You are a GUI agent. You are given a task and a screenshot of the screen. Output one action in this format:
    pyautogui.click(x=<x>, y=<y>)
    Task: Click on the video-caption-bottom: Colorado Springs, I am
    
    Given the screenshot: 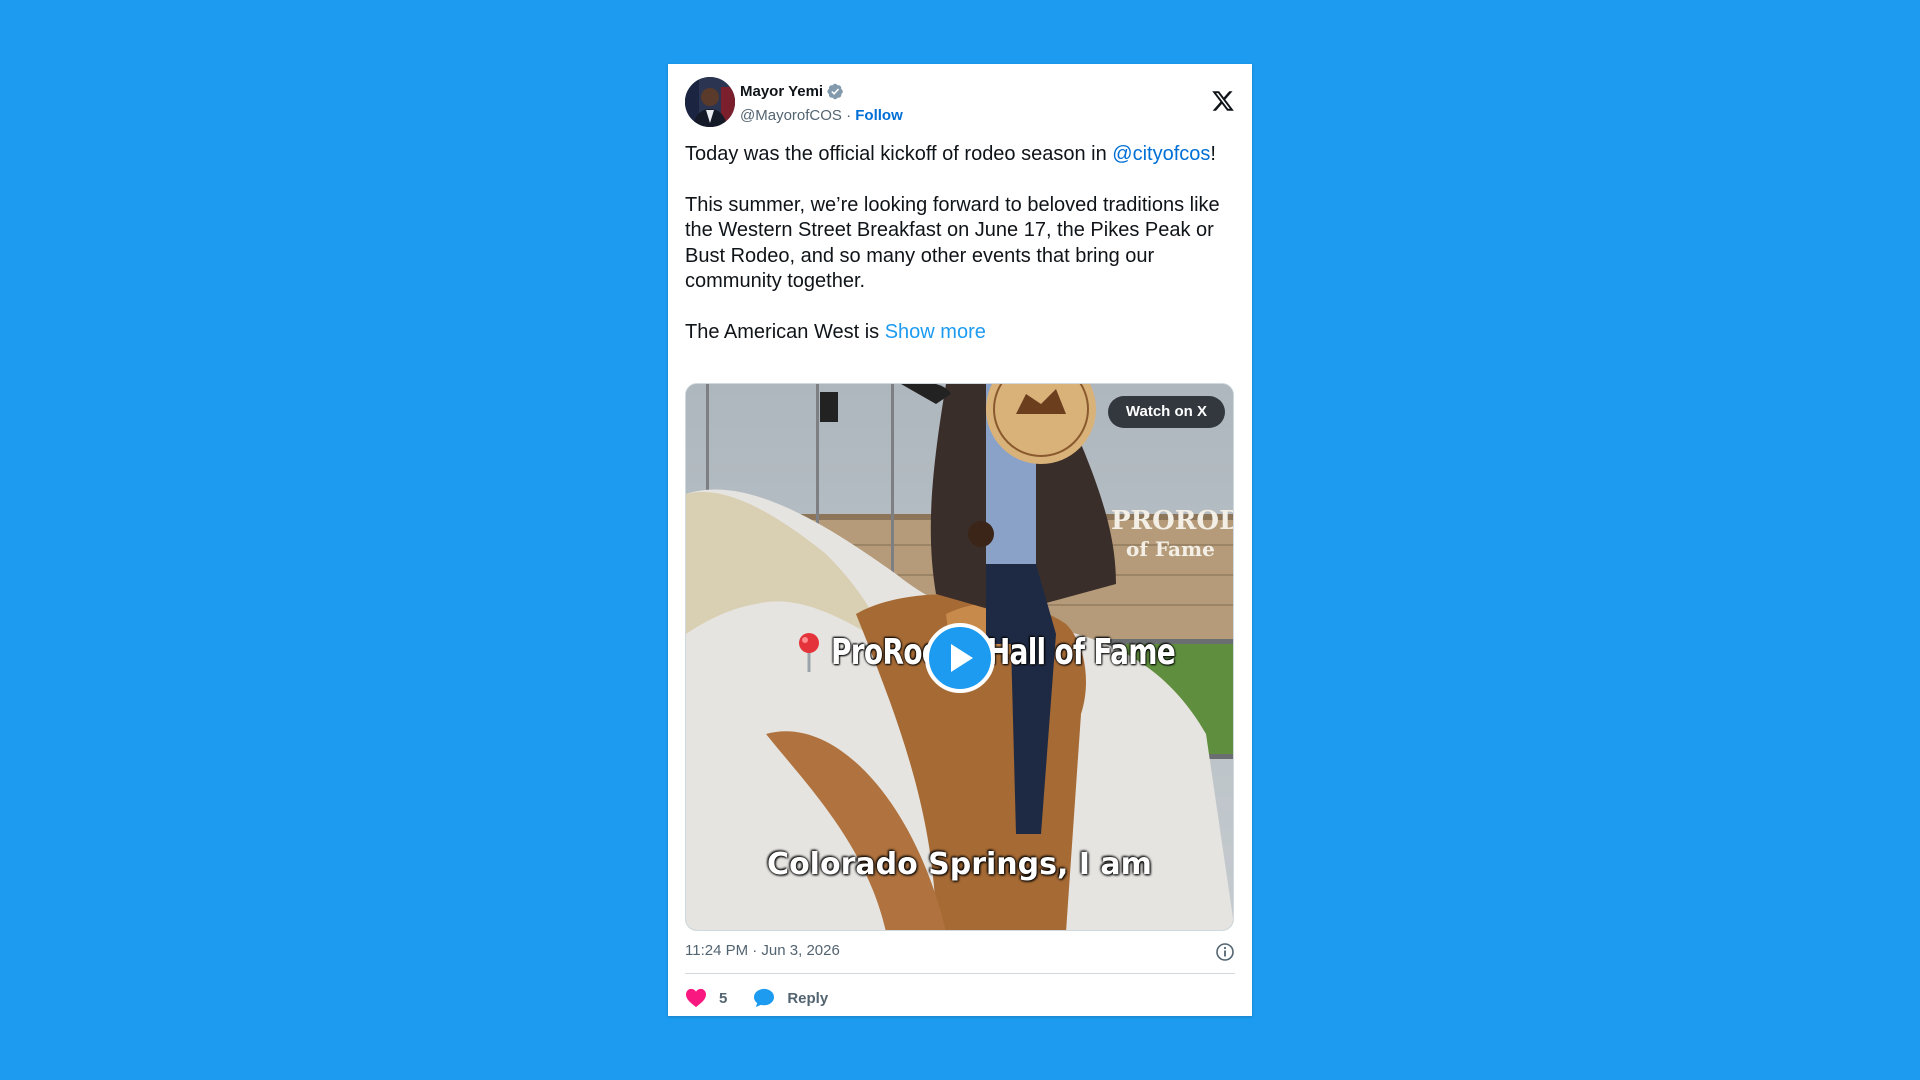 What is the action you would take?
    pyautogui.click(x=959, y=864)
    